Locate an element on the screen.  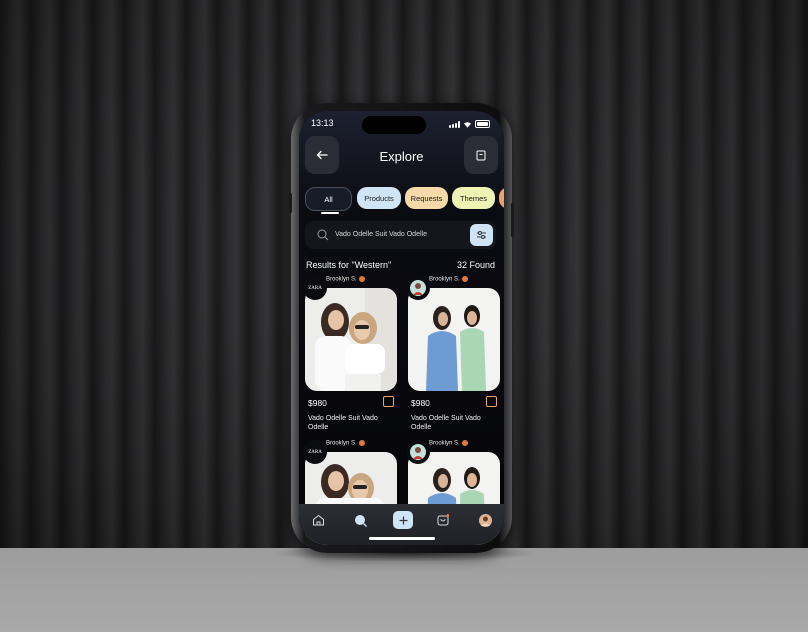
active-chip-indicator is located at coordinates (330, 213).